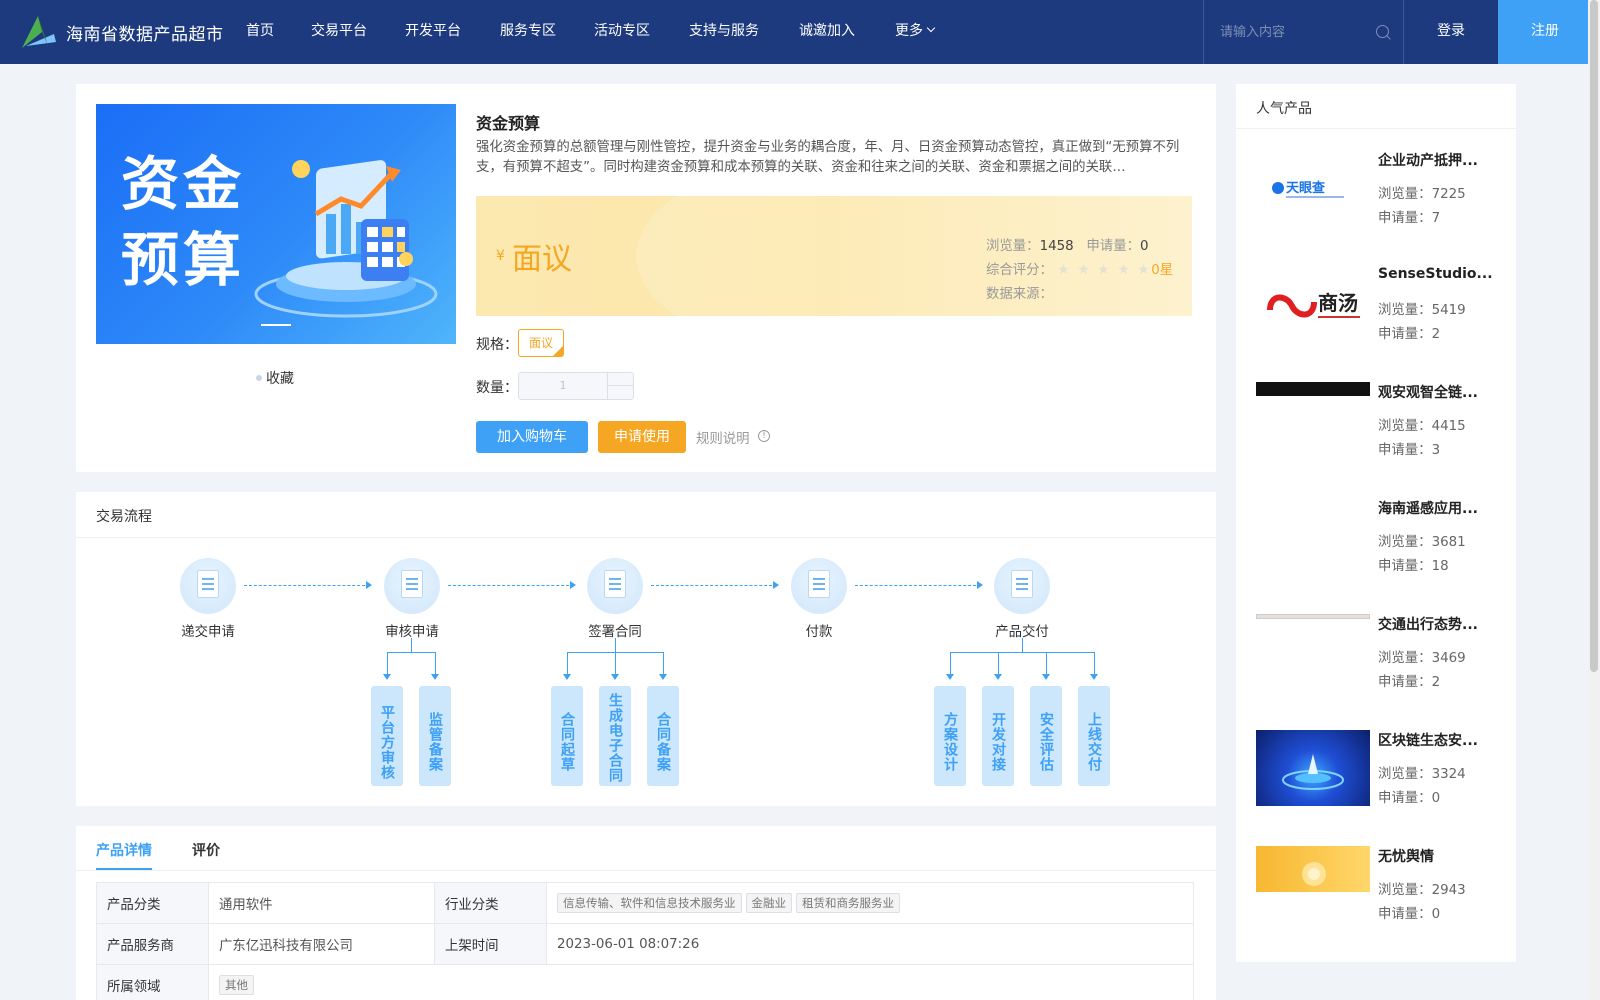  Describe the element at coordinates (1438, 856) in the screenshot. I see `popular-item-name: 无忧舆情` at that location.